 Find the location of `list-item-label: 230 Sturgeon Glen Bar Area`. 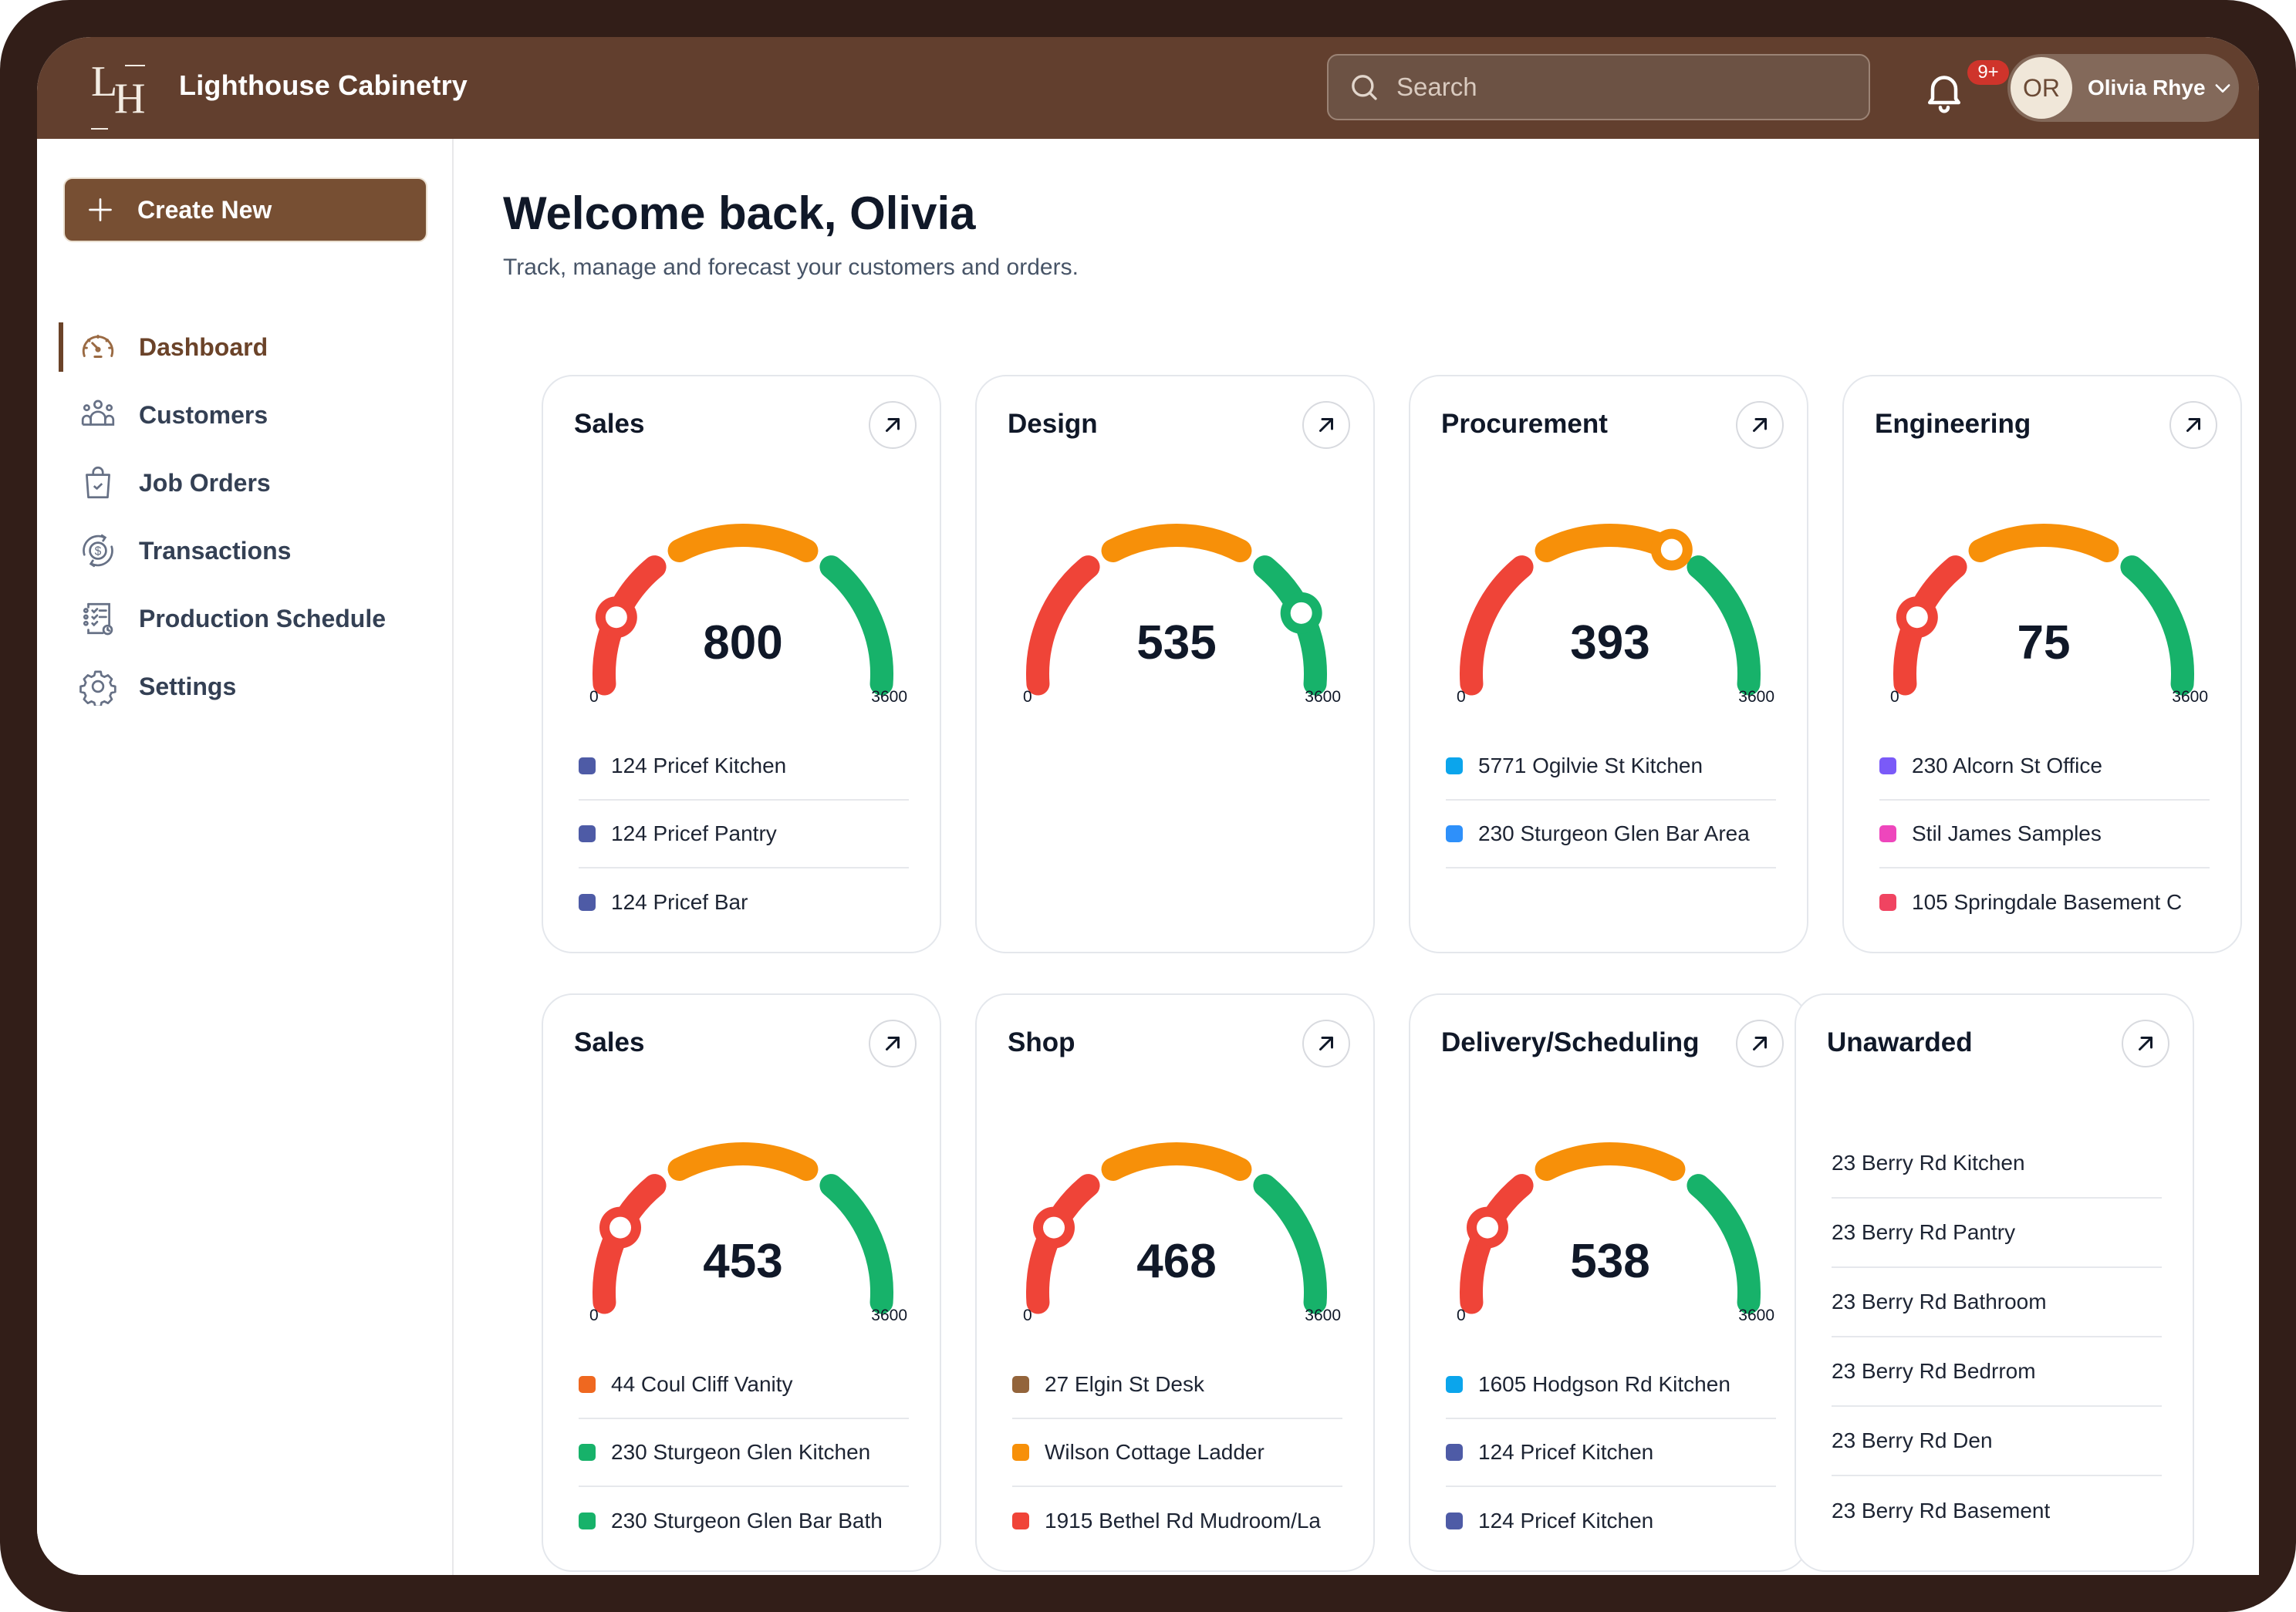

list-item-label: 230 Sturgeon Glen Bar Area is located at coordinates (1614, 833).